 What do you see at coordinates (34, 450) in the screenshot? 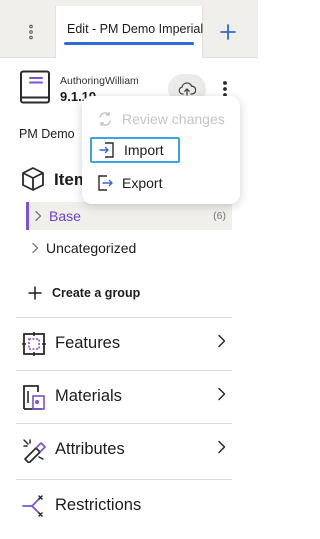
I see `attributes-icon` at bounding box center [34, 450].